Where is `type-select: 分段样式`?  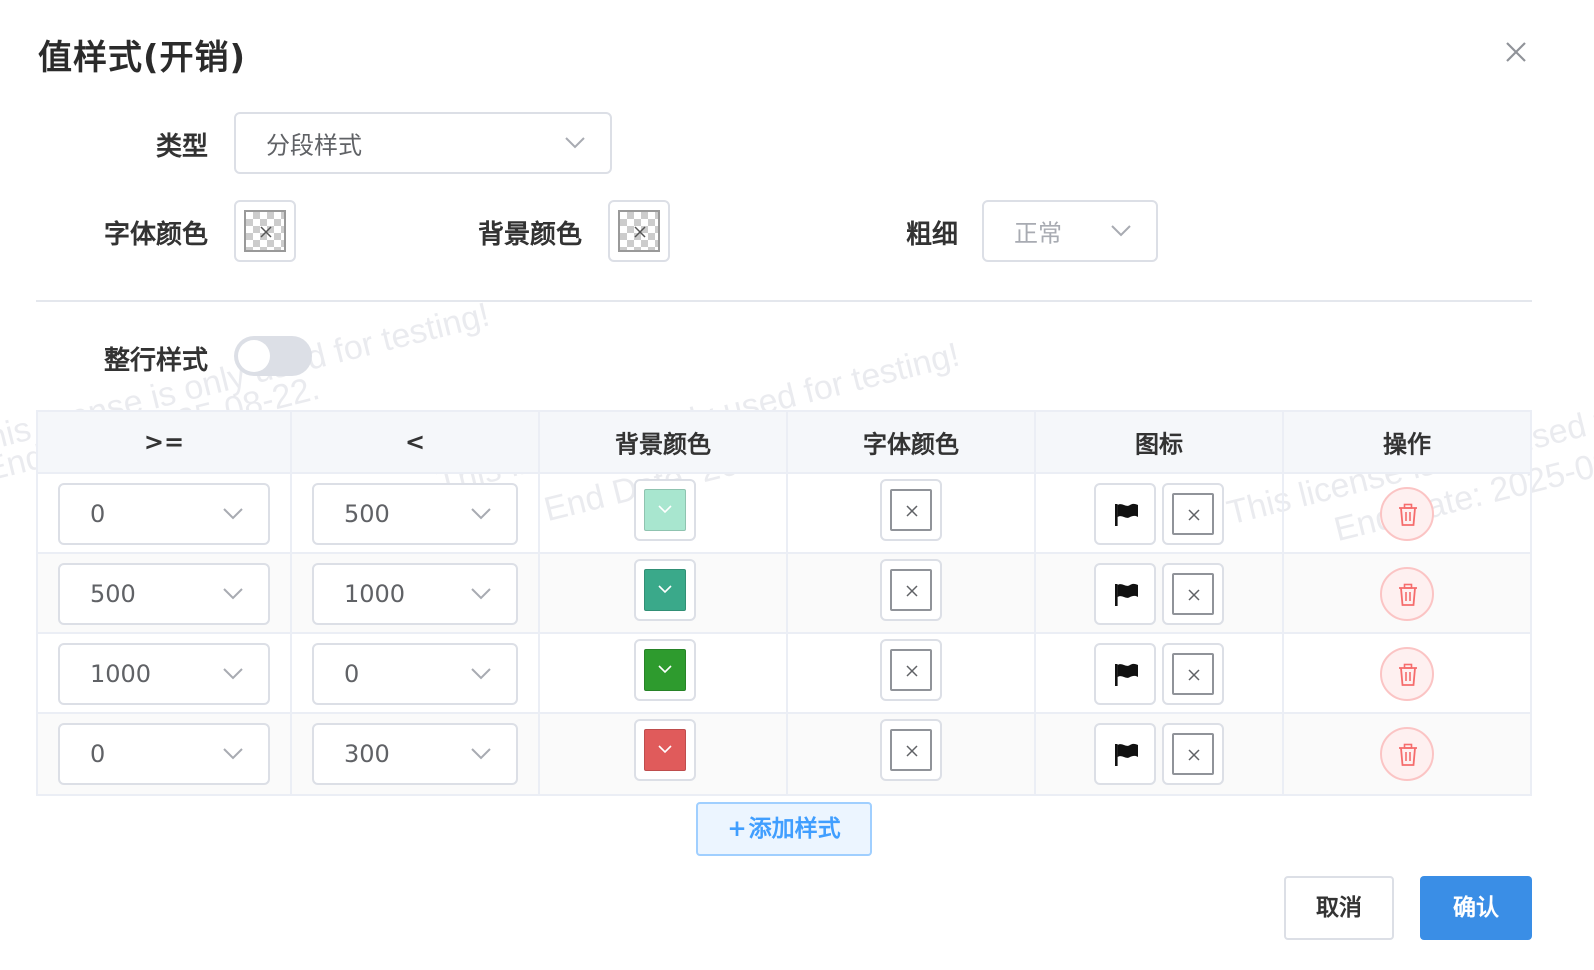
type-select: 分段样式 is located at coordinates (423, 143).